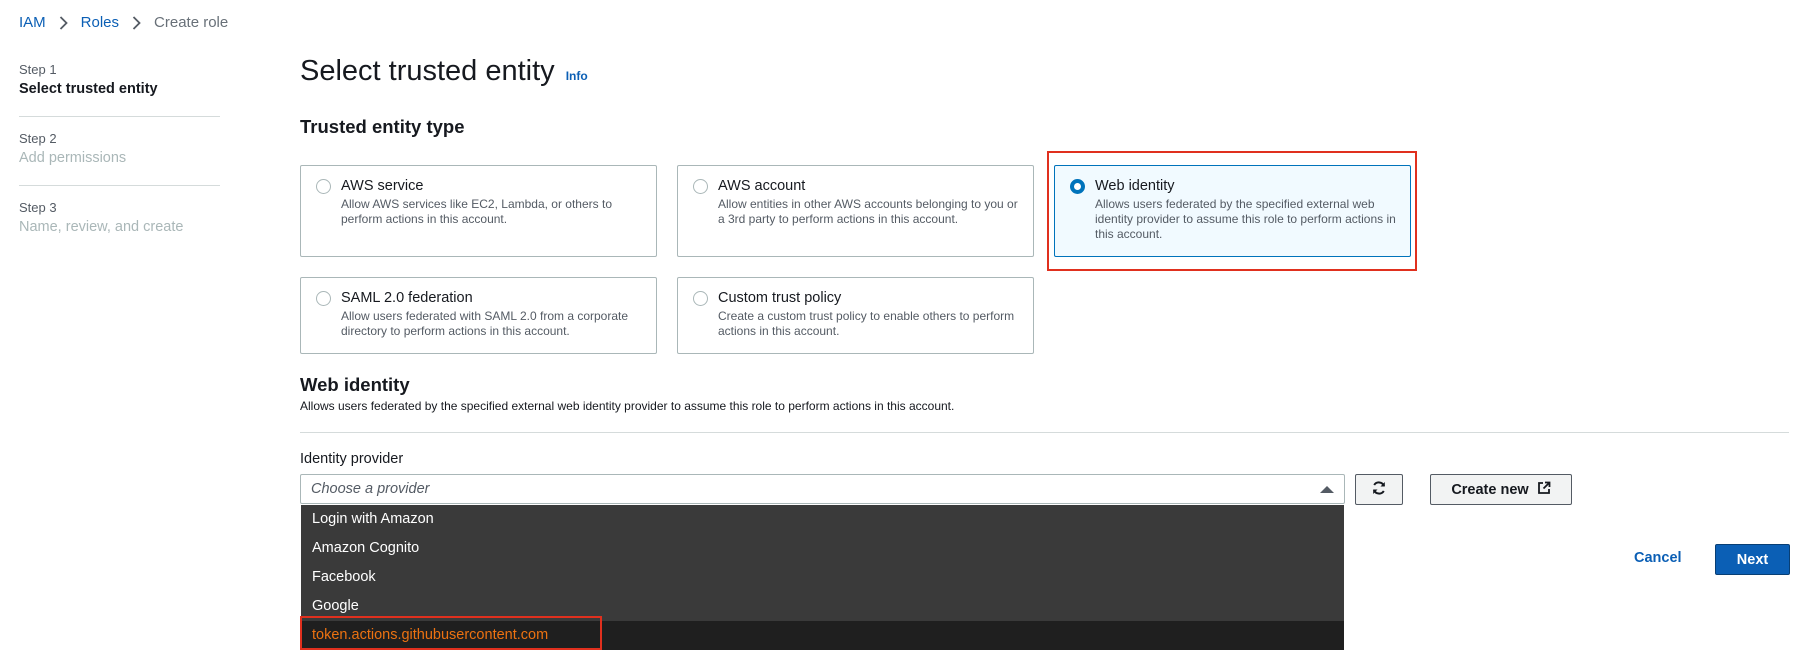 Image resolution: width=1807 pixels, height=650 pixels. I want to click on tile-title: Custom trust policy, so click(780, 298).